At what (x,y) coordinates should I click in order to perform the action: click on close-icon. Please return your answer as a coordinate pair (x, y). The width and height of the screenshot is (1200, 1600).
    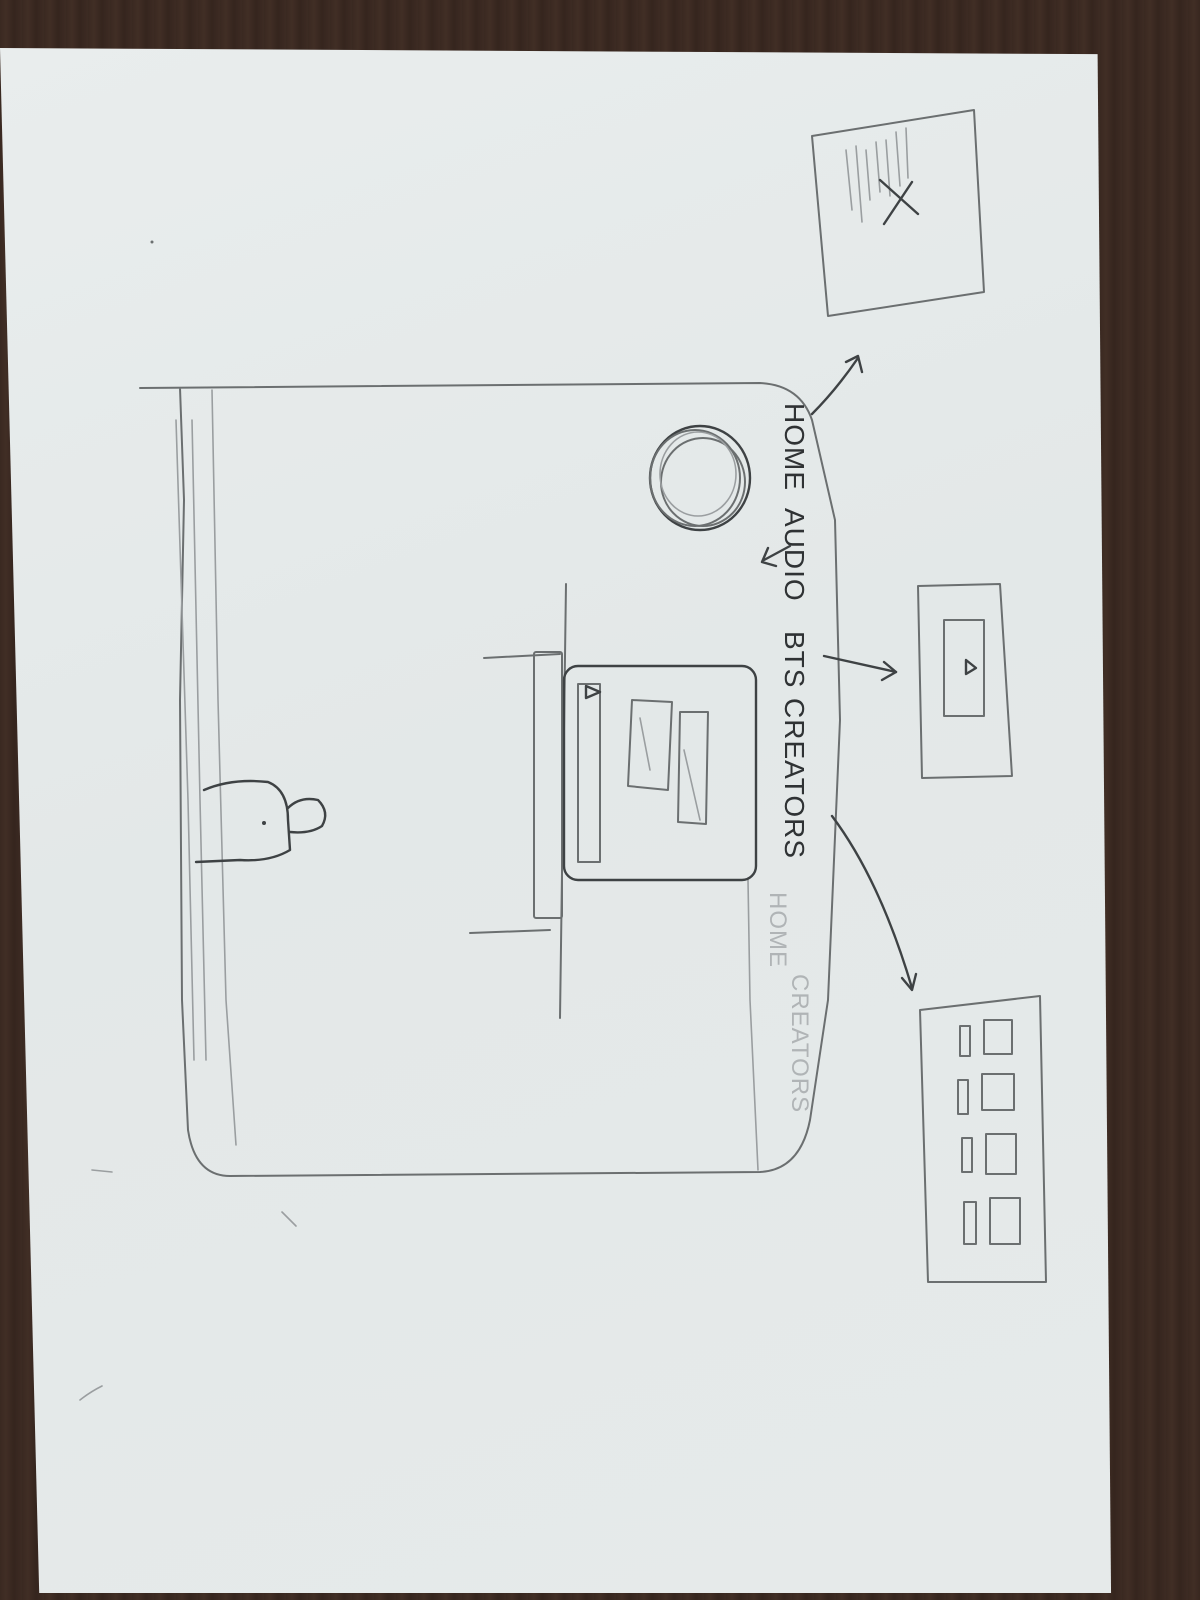
    Looking at the image, I should click on (899, 202).